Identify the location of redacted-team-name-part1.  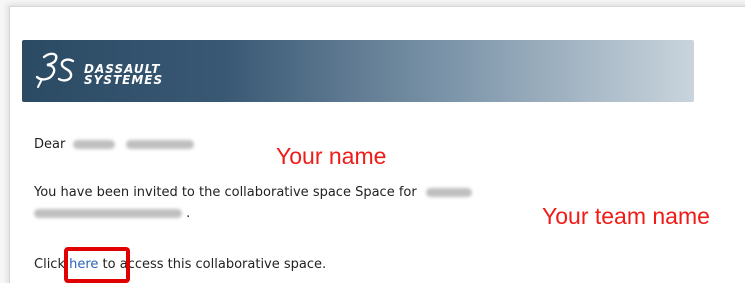
(448, 192).